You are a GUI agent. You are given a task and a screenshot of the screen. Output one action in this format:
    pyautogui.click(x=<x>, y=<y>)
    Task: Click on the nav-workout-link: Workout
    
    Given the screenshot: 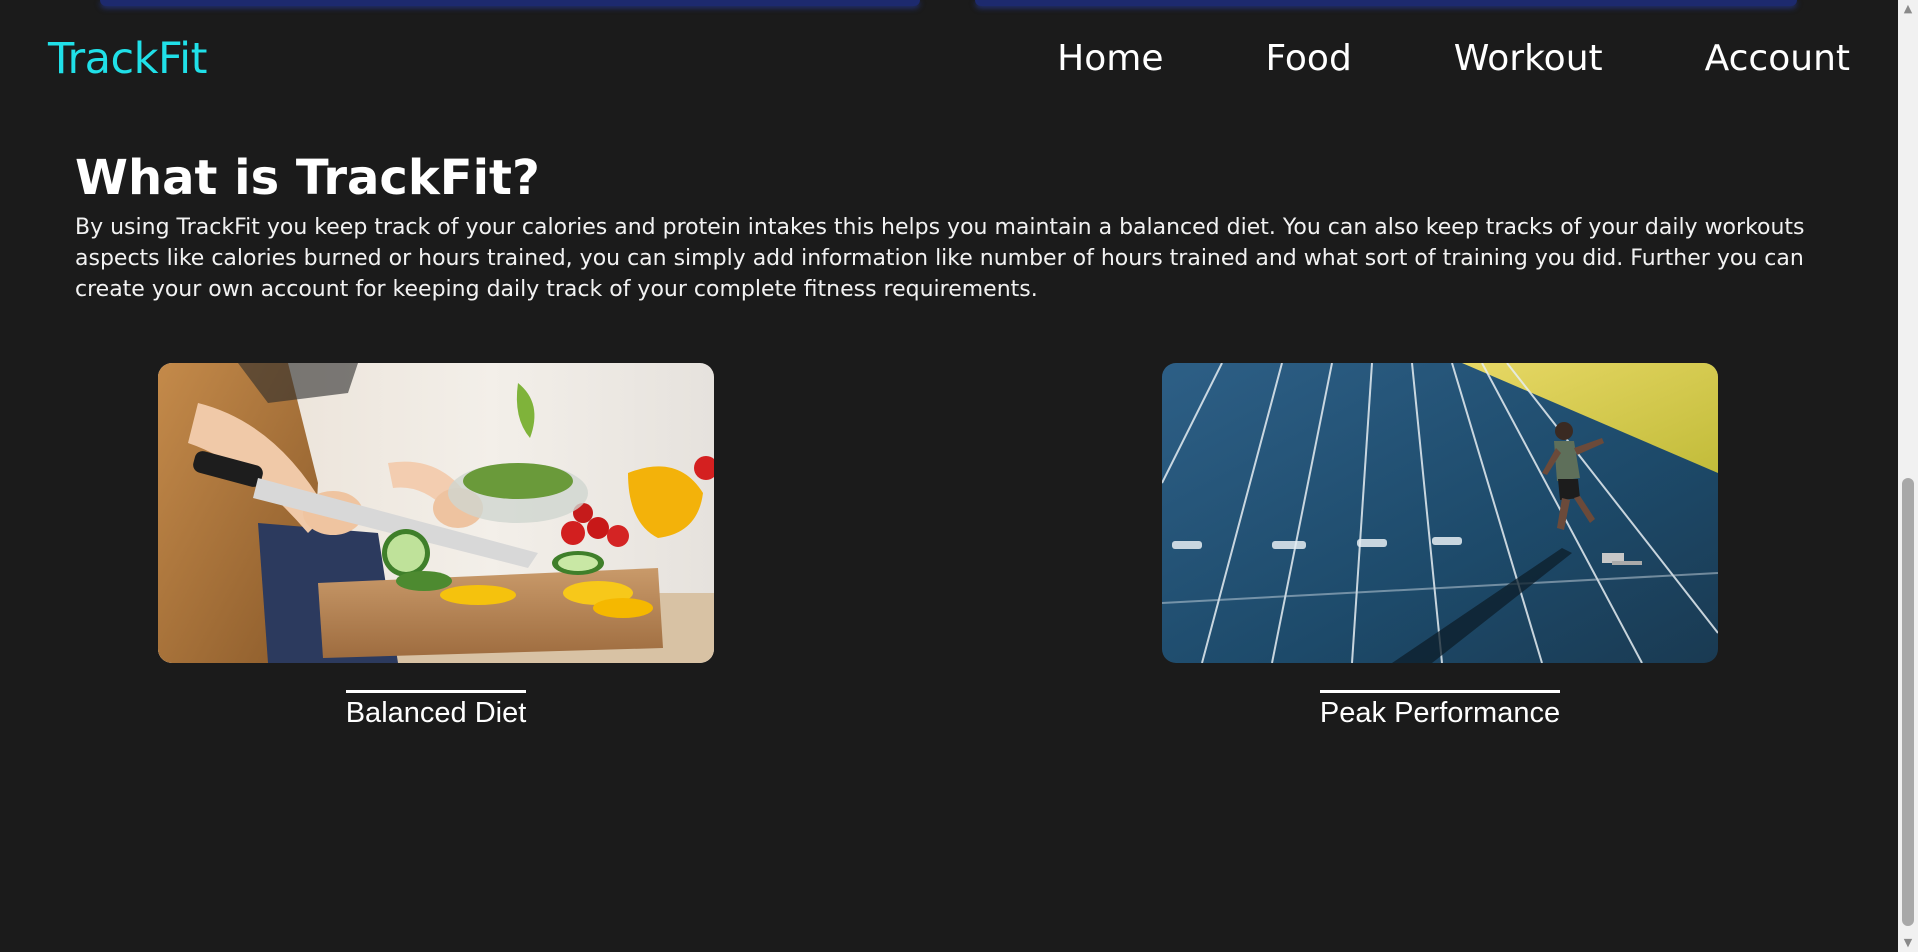 What is the action you would take?
    pyautogui.click(x=1528, y=58)
    